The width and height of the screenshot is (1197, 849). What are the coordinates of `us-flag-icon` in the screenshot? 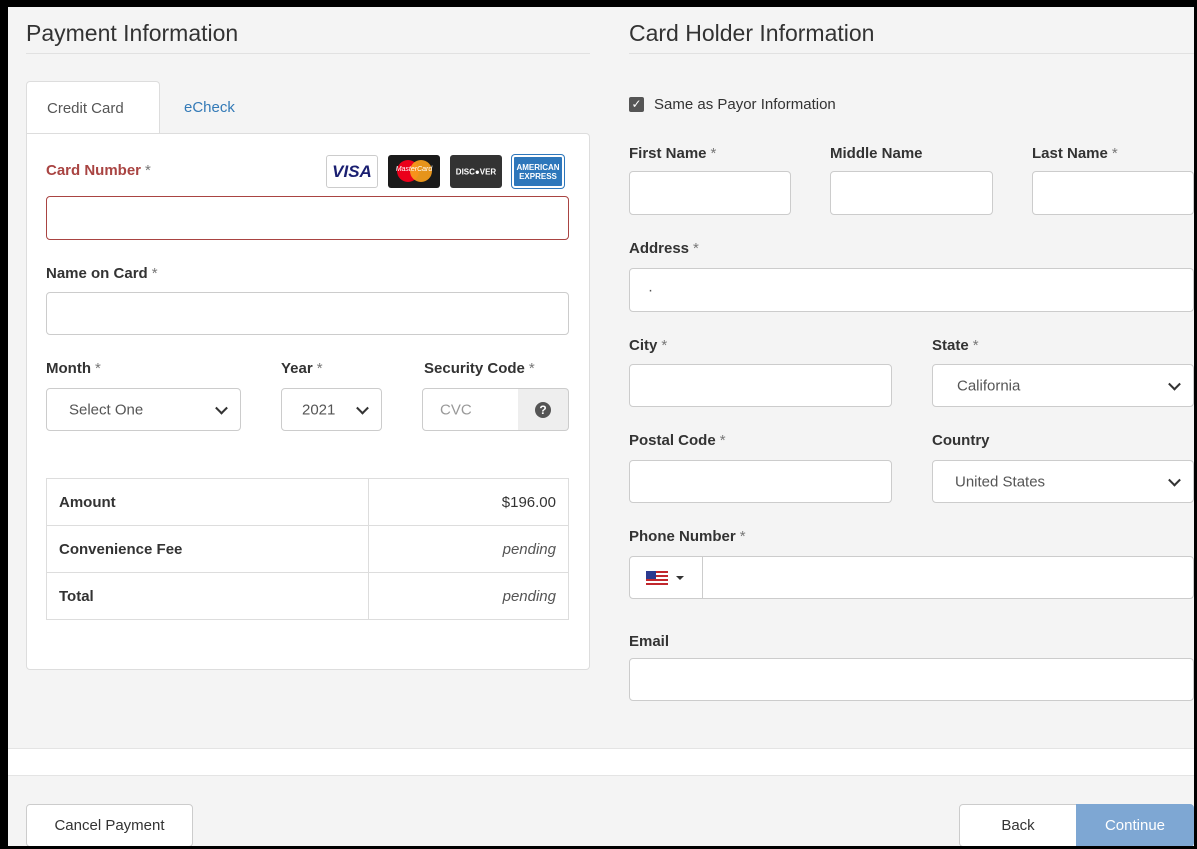 It's located at (657, 578).